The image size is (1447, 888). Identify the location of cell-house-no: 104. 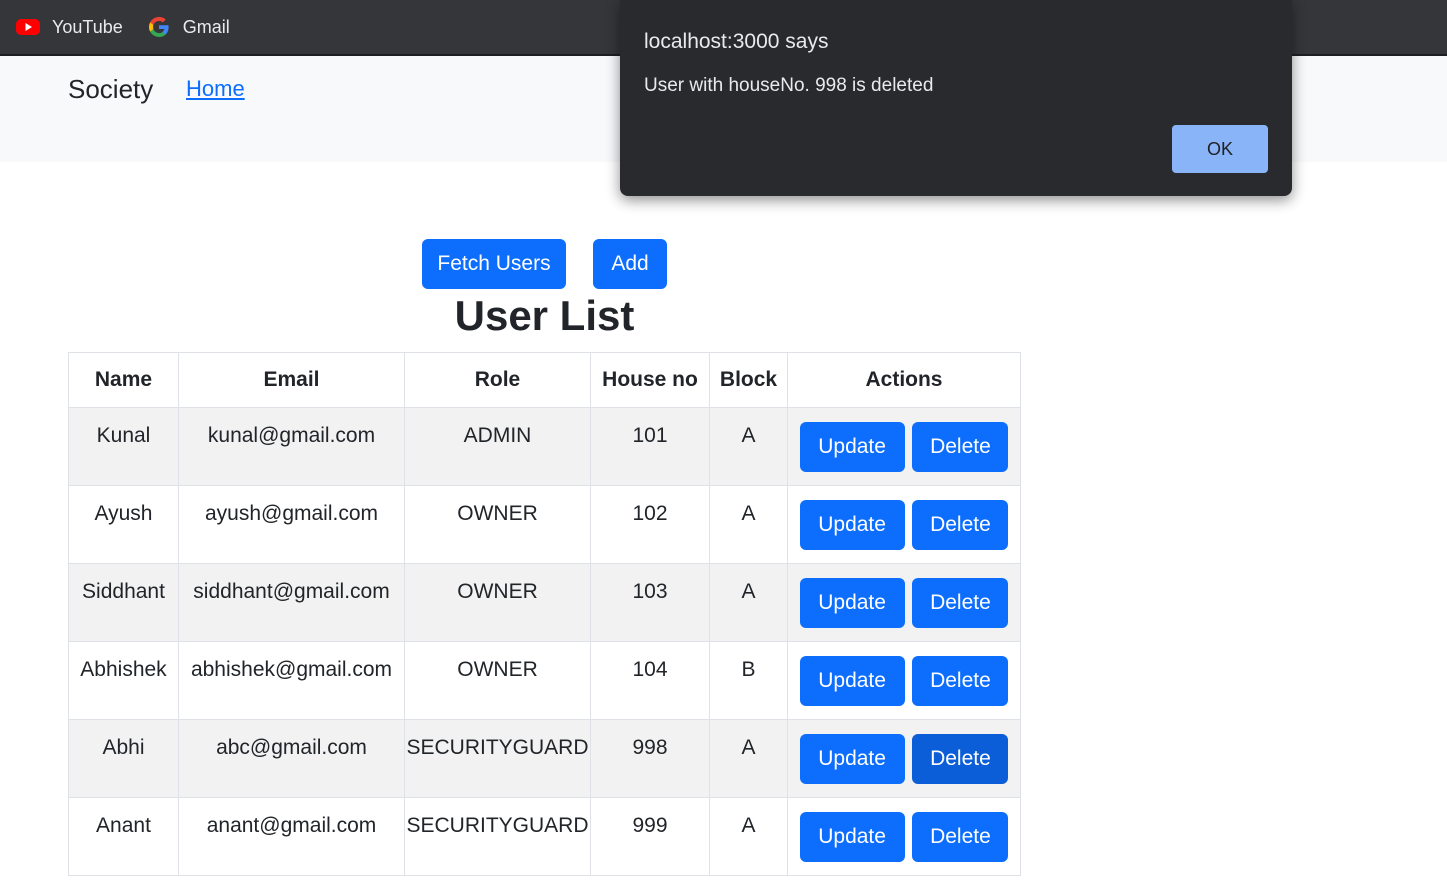
(650, 680).